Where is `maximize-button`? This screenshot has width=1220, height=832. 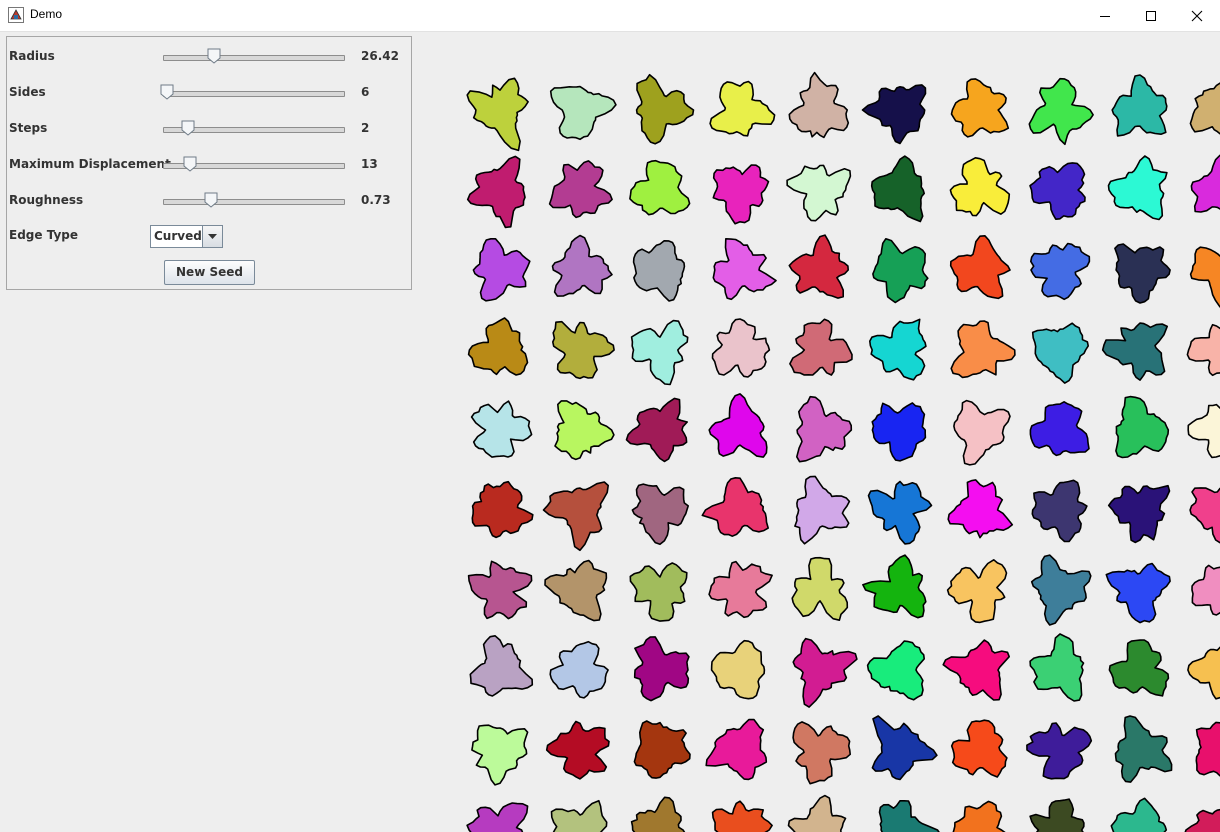
maximize-button is located at coordinates (1151, 15).